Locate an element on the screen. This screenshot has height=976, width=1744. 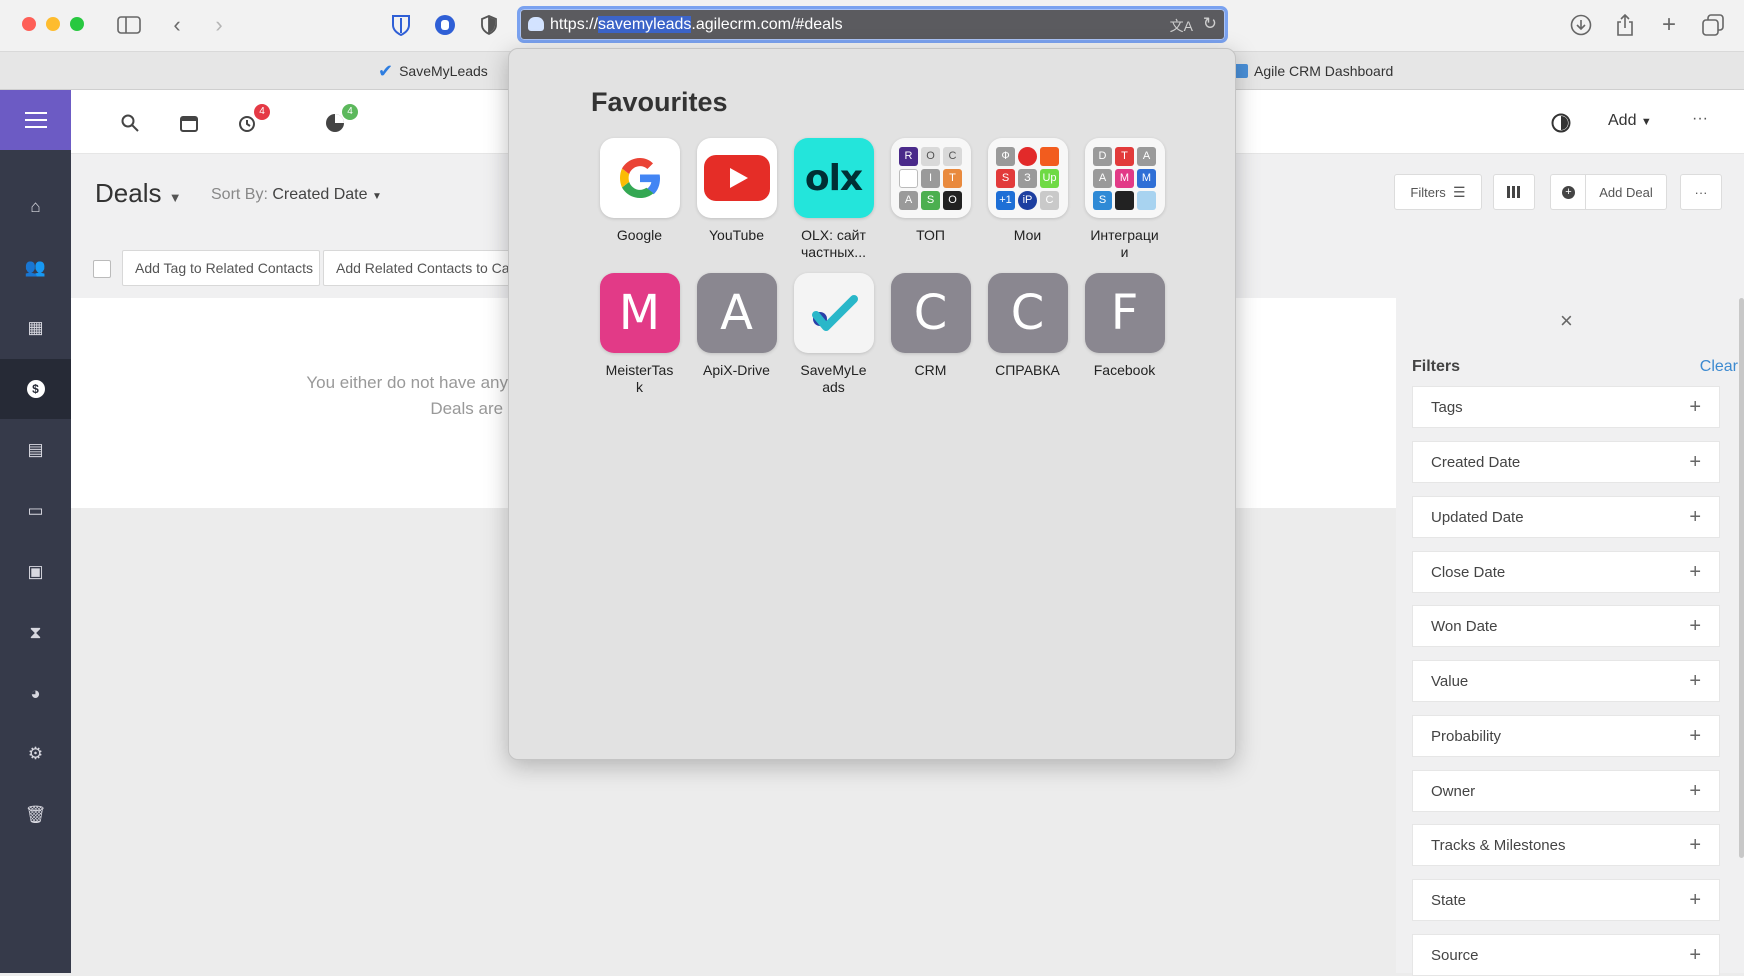
favourite-facebook: F Facebook is located at coordinates (1124, 326).